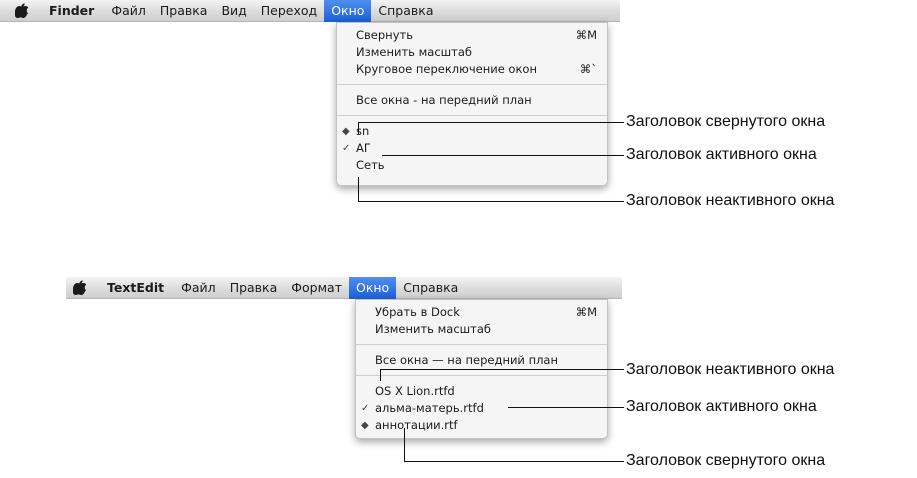 Image resolution: width=917 pixels, height=478 pixels. Describe the element at coordinates (233, 11) in the screenshot. I see `menu-view: Вид` at that location.